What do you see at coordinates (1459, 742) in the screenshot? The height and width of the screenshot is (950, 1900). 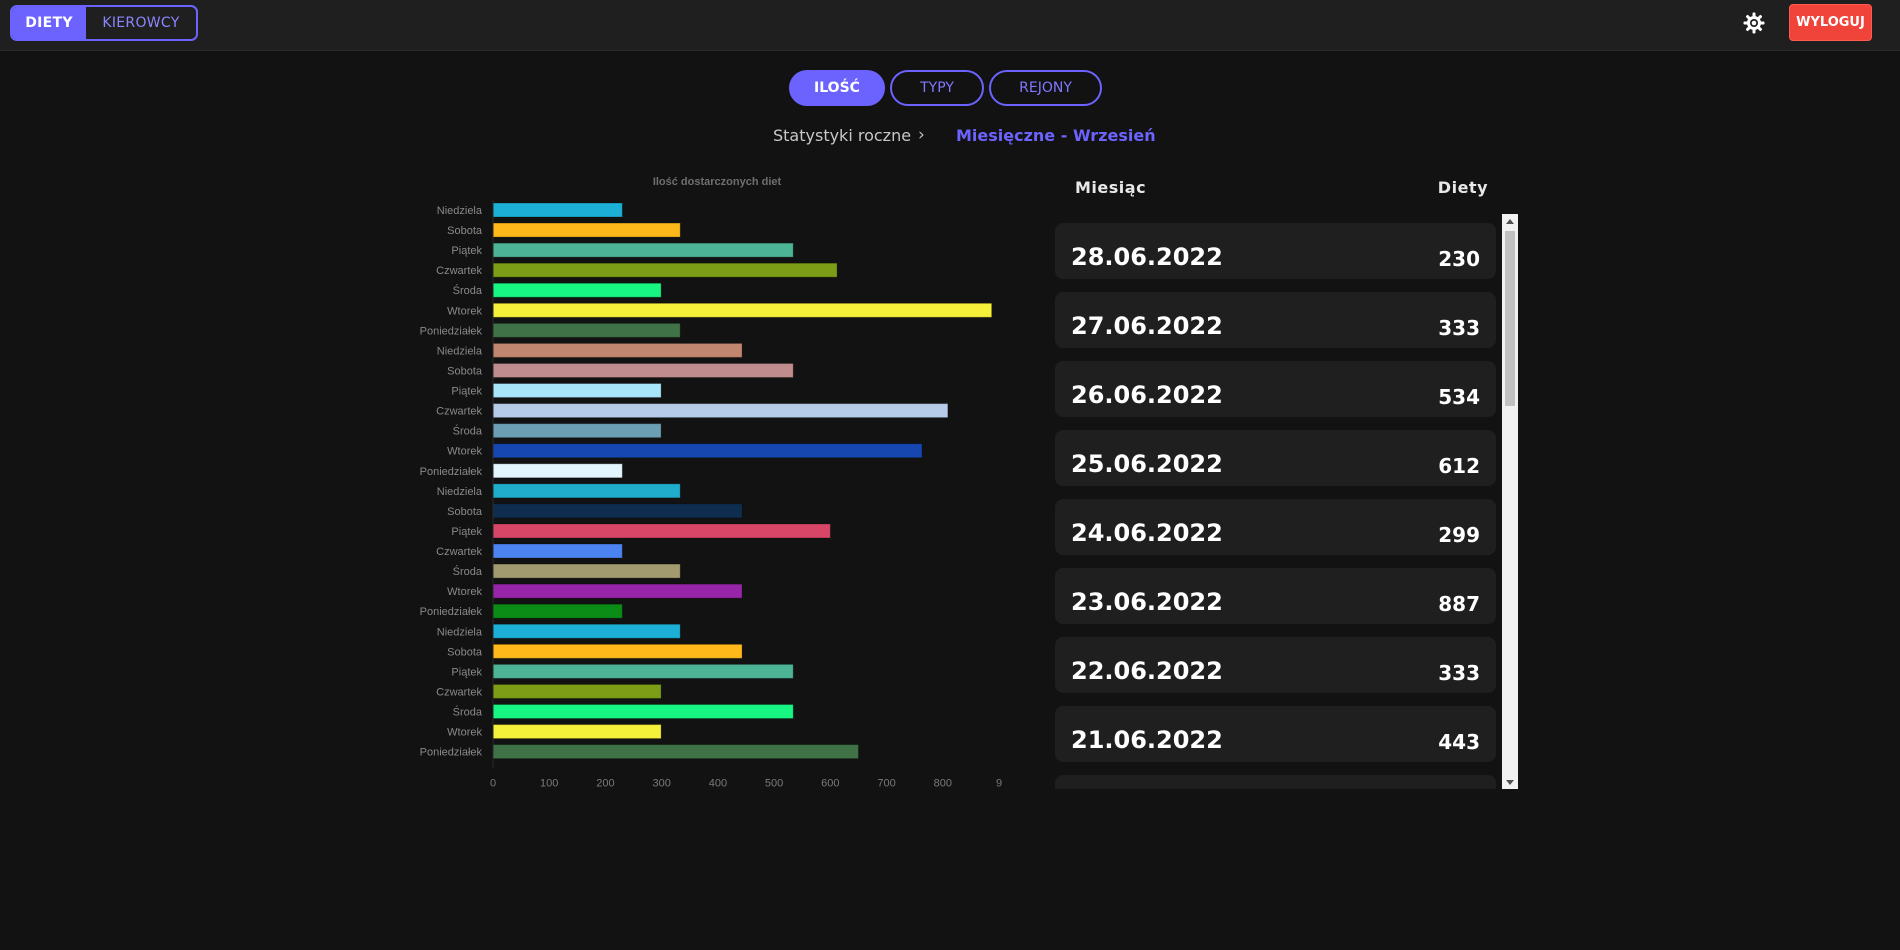 I see `row-value: 443` at bounding box center [1459, 742].